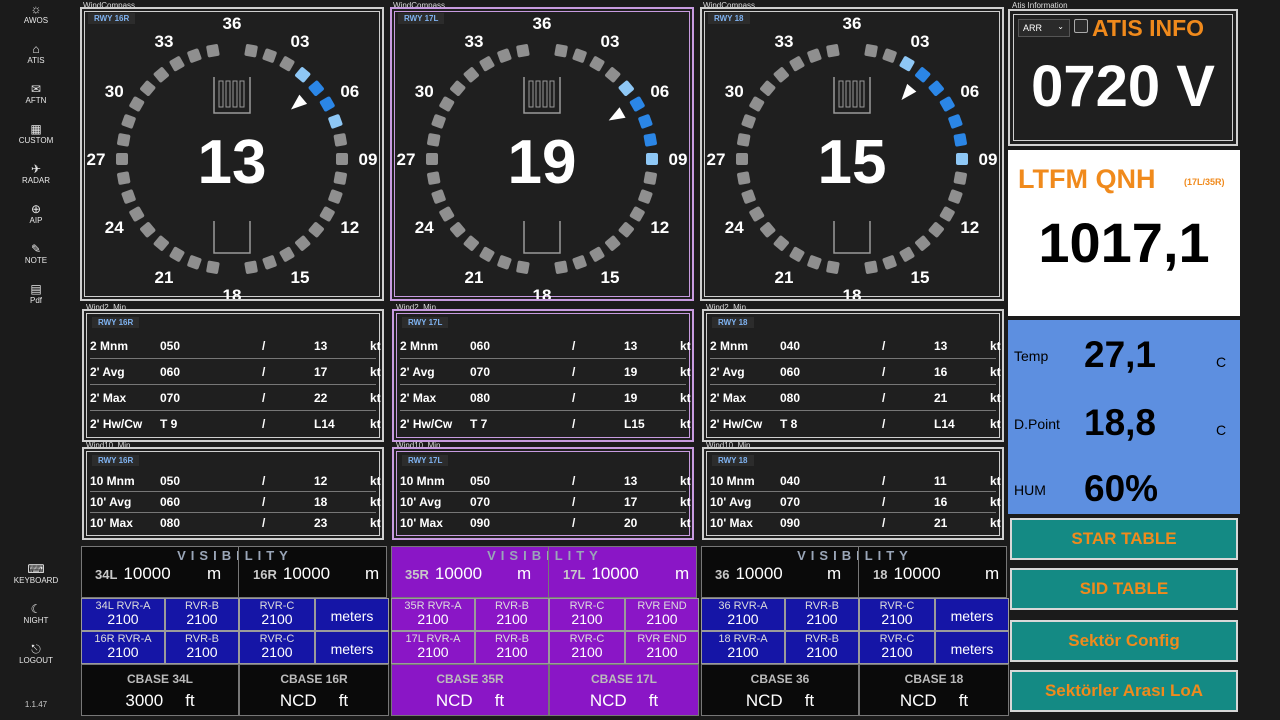 Image resolution: width=1280 pixels, height=720 pixels. I want to click on weather-label: HUM, so click(1030, 490).